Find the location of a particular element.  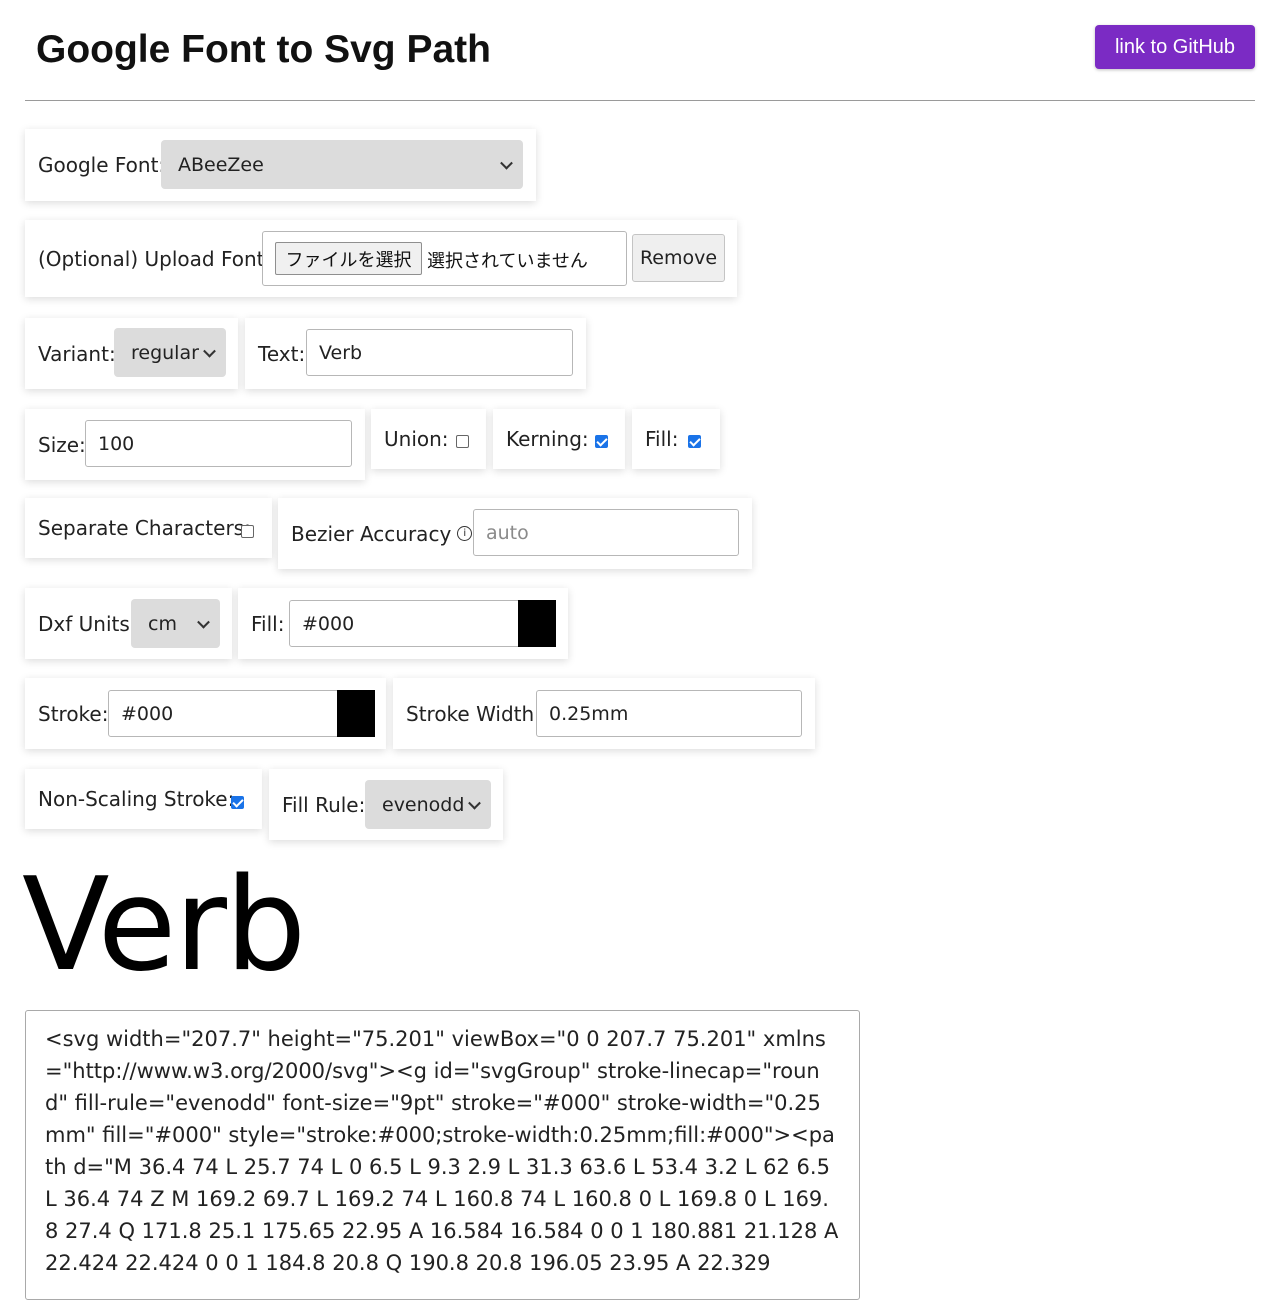

fill-rule-selected: evenodd is located at coordinates (423, 804).